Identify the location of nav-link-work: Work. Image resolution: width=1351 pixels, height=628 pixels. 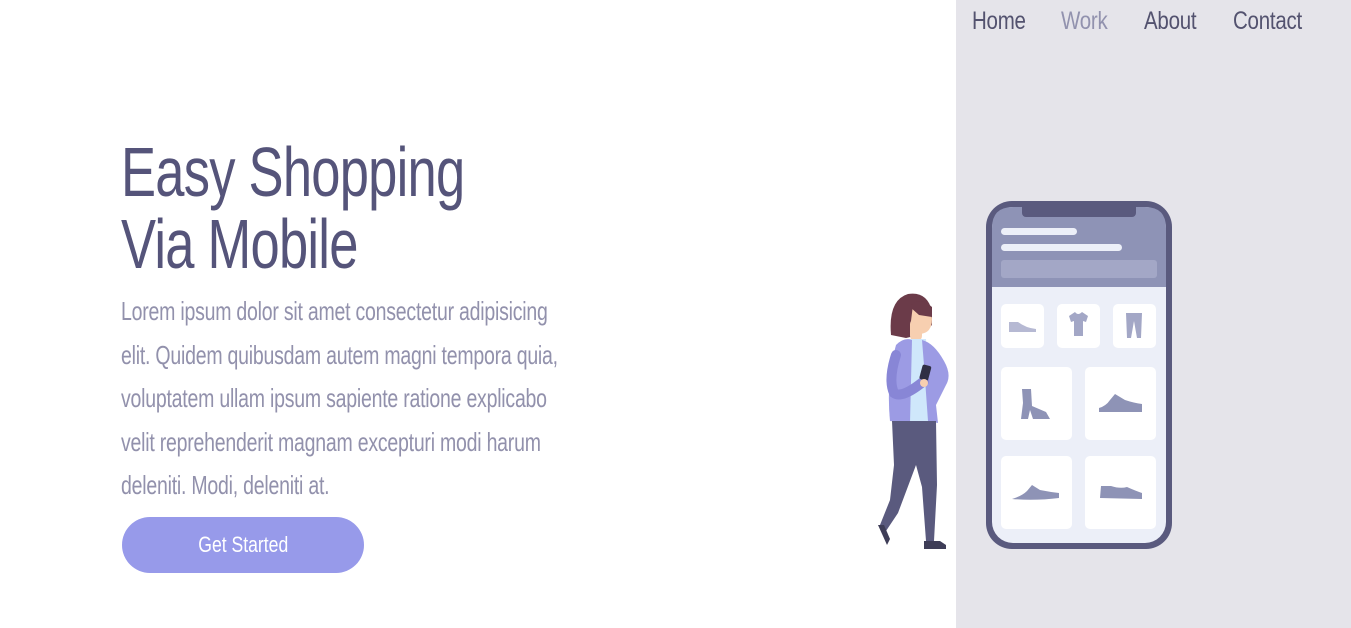
(1095, 21).